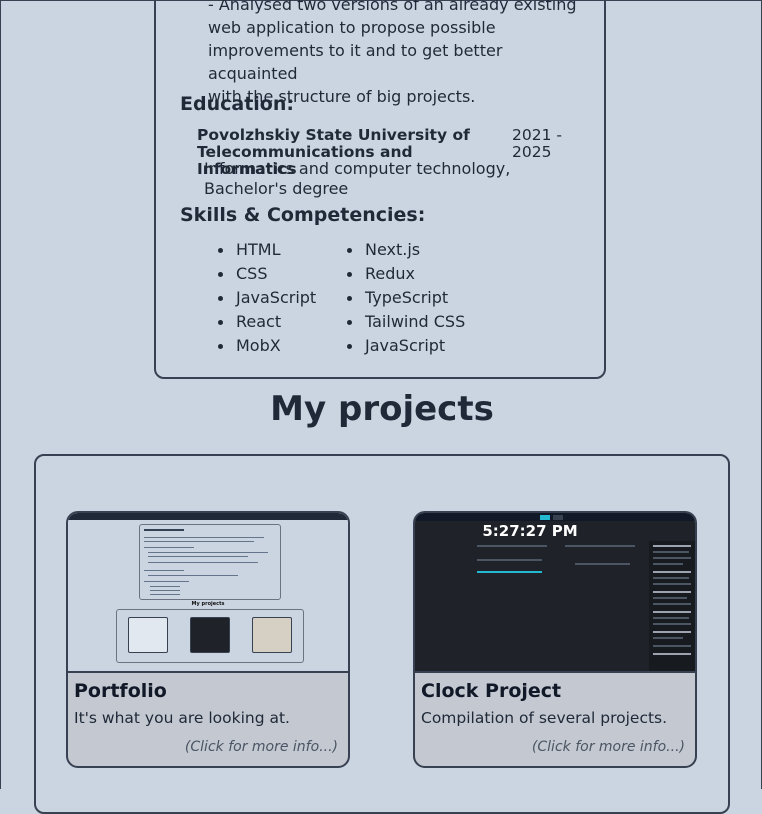 This screenshot has height=814, width=762. What do you see at coordinates (530, 531) in the screenshot?
I see `thumb-clock: 5:27:27 PM` at bounding box center [530, 531].